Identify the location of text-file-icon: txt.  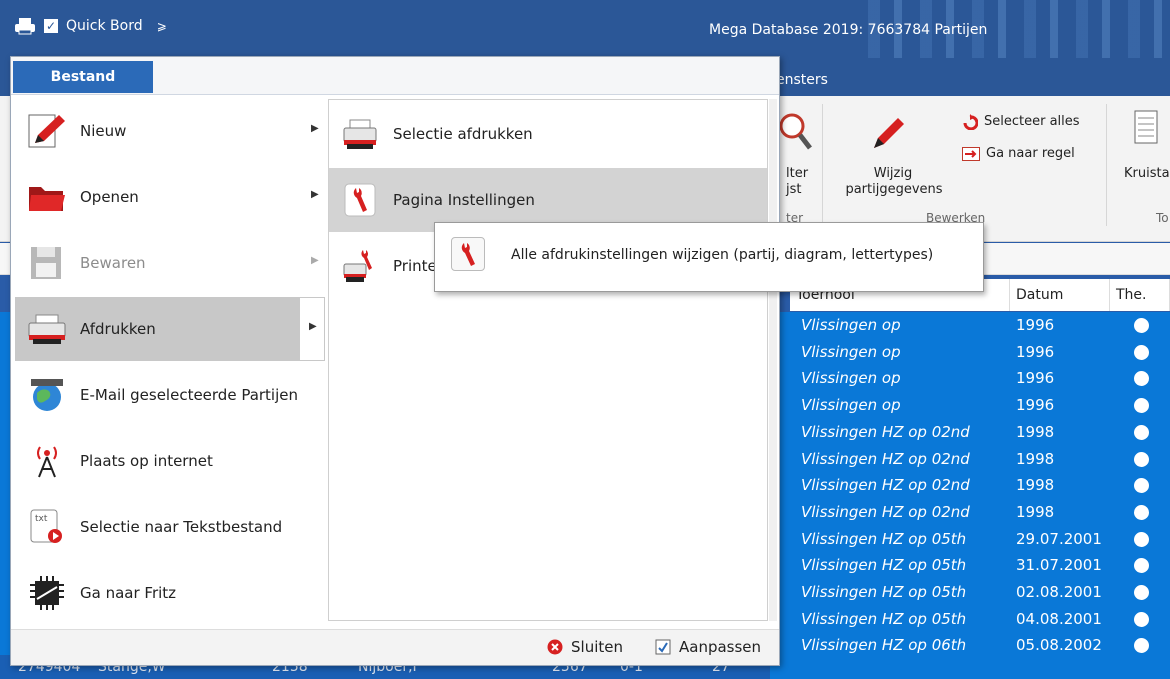
(47, 527).